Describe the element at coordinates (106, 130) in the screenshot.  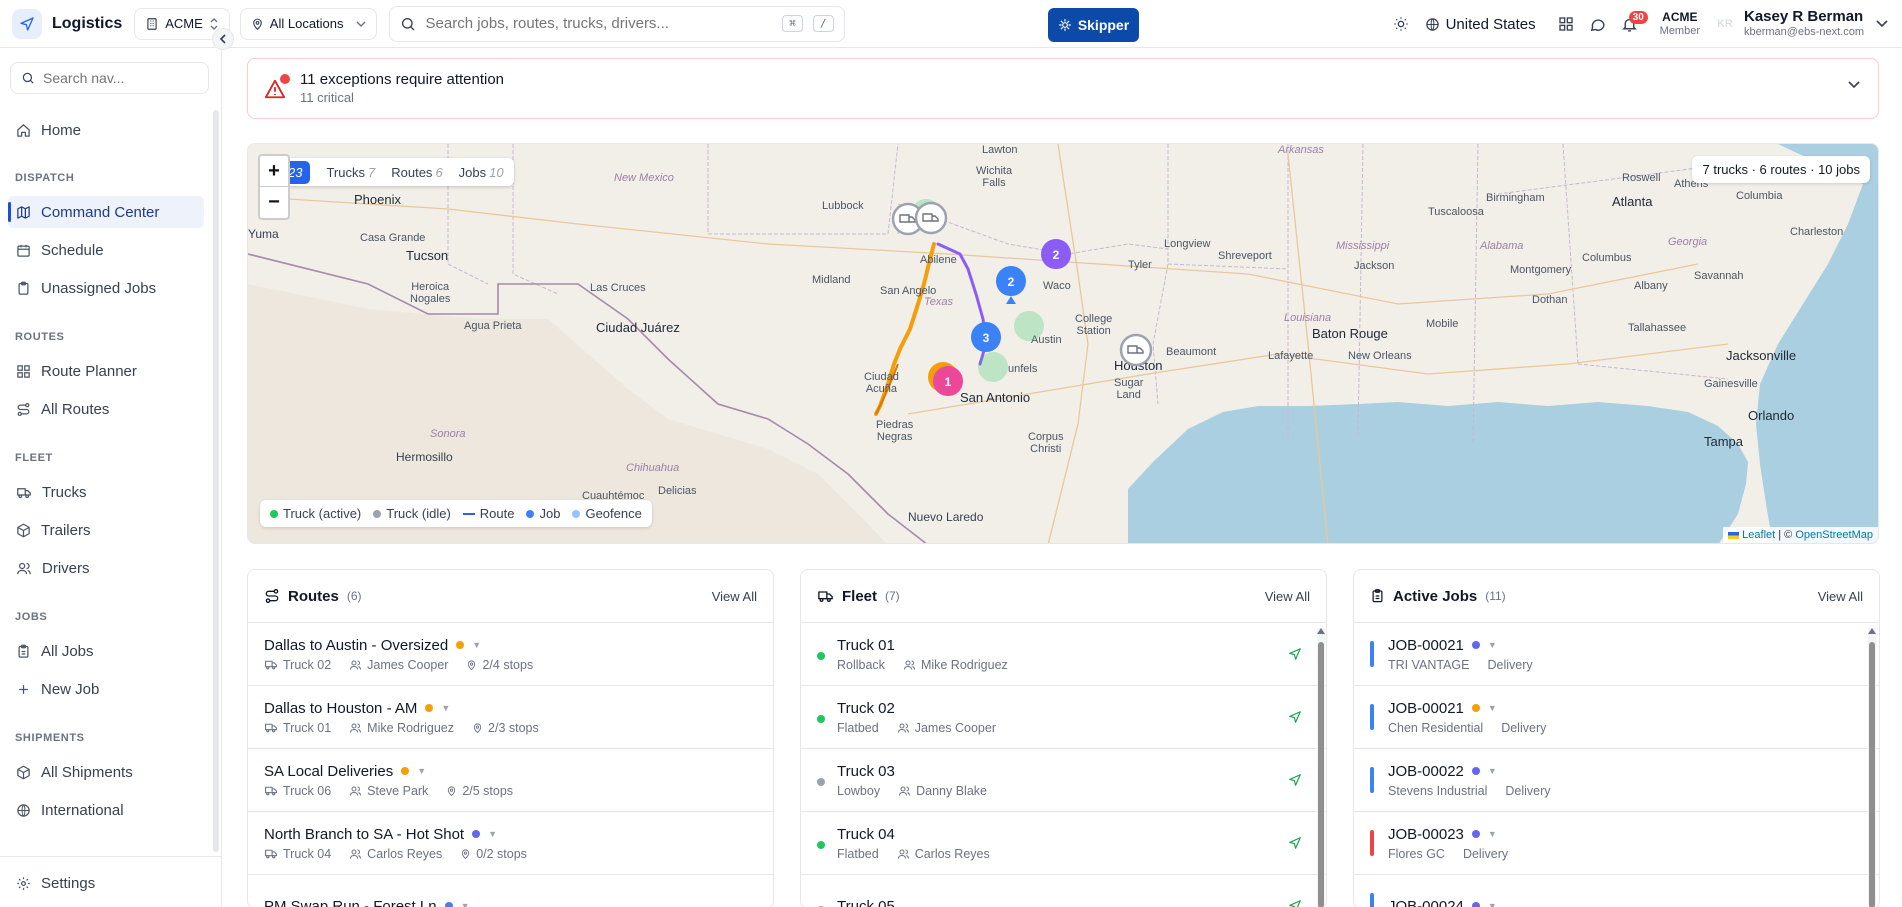
I see `sidebar-item-home: Home` at that location.